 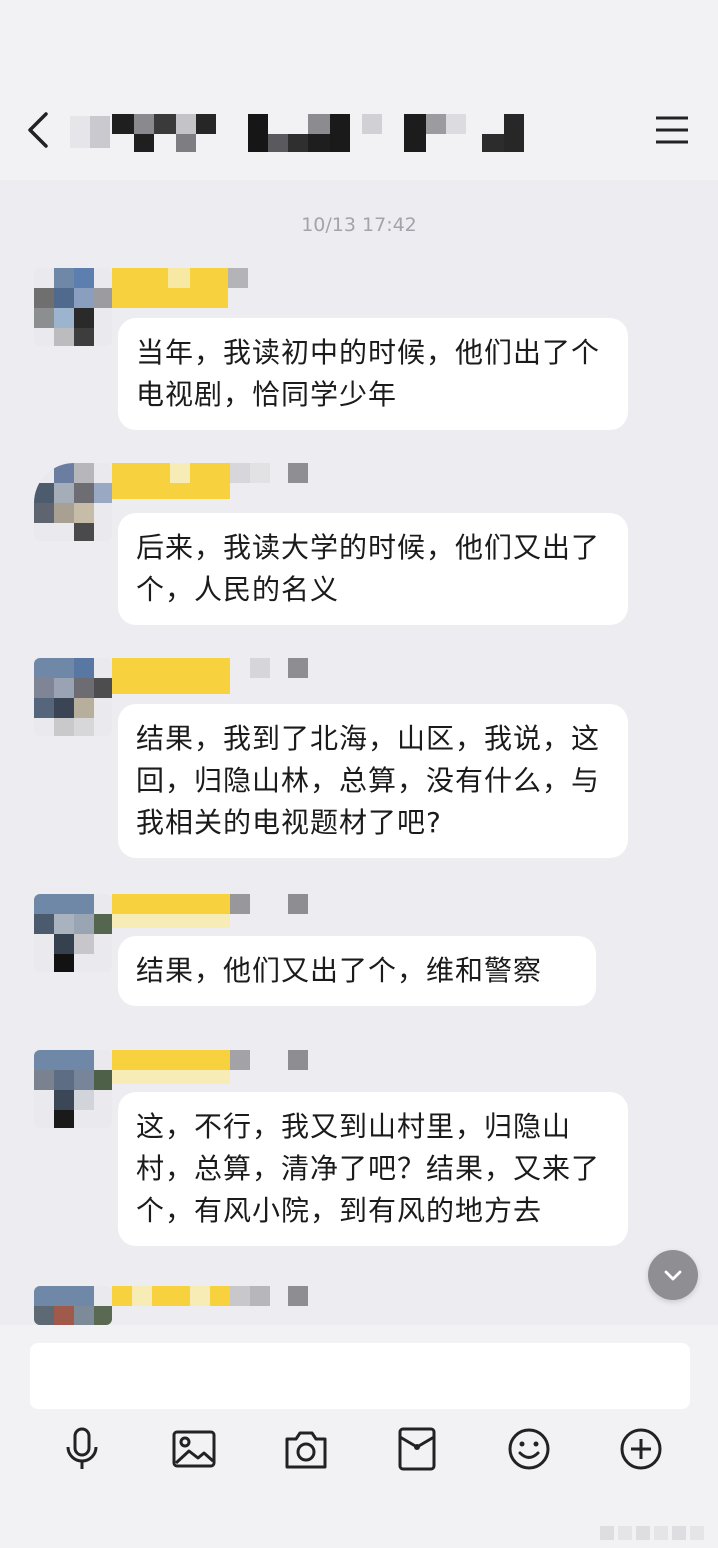 What do you see at coordinates (359, 1455) in the screenshot?
I see `composer-toolbar` at bounding box center [359, 1455].